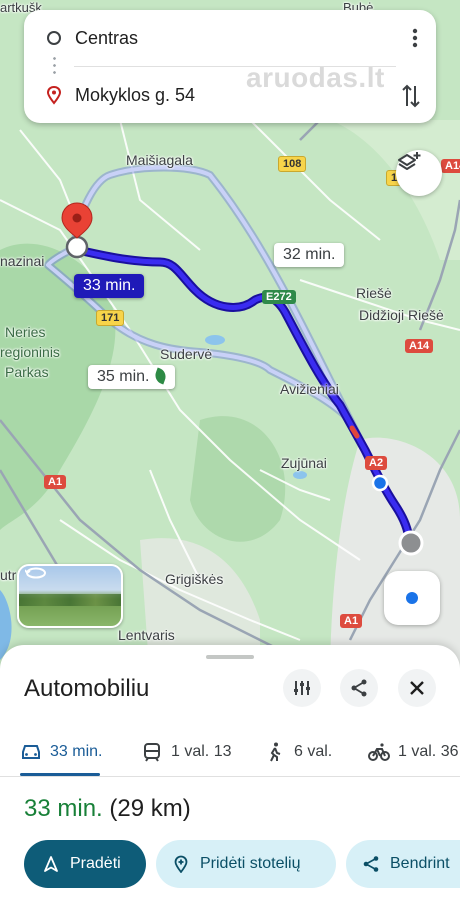 This screenshot has height=900, width=460. Describe the element at coordinates (428, 751) in the screenshot. I see `tab-bike-label: 1 val. 36` at that location.